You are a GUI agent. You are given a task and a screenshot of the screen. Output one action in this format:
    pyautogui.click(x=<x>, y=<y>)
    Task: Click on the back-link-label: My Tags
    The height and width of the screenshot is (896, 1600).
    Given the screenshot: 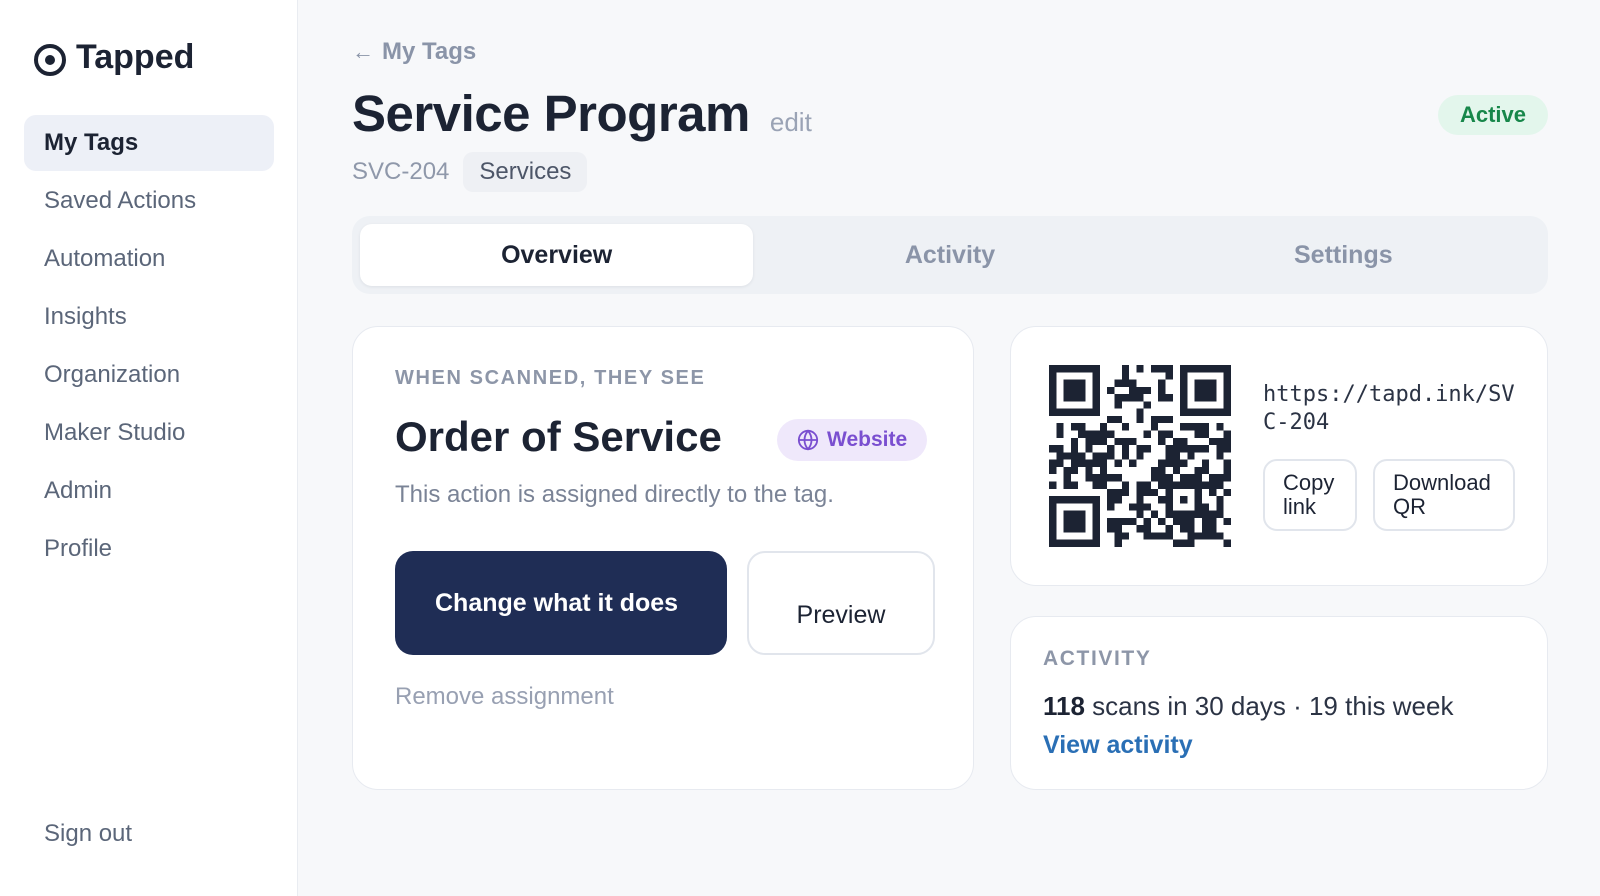 What is the action you would take?
    pyautogui.click(x=429, y=51)
    